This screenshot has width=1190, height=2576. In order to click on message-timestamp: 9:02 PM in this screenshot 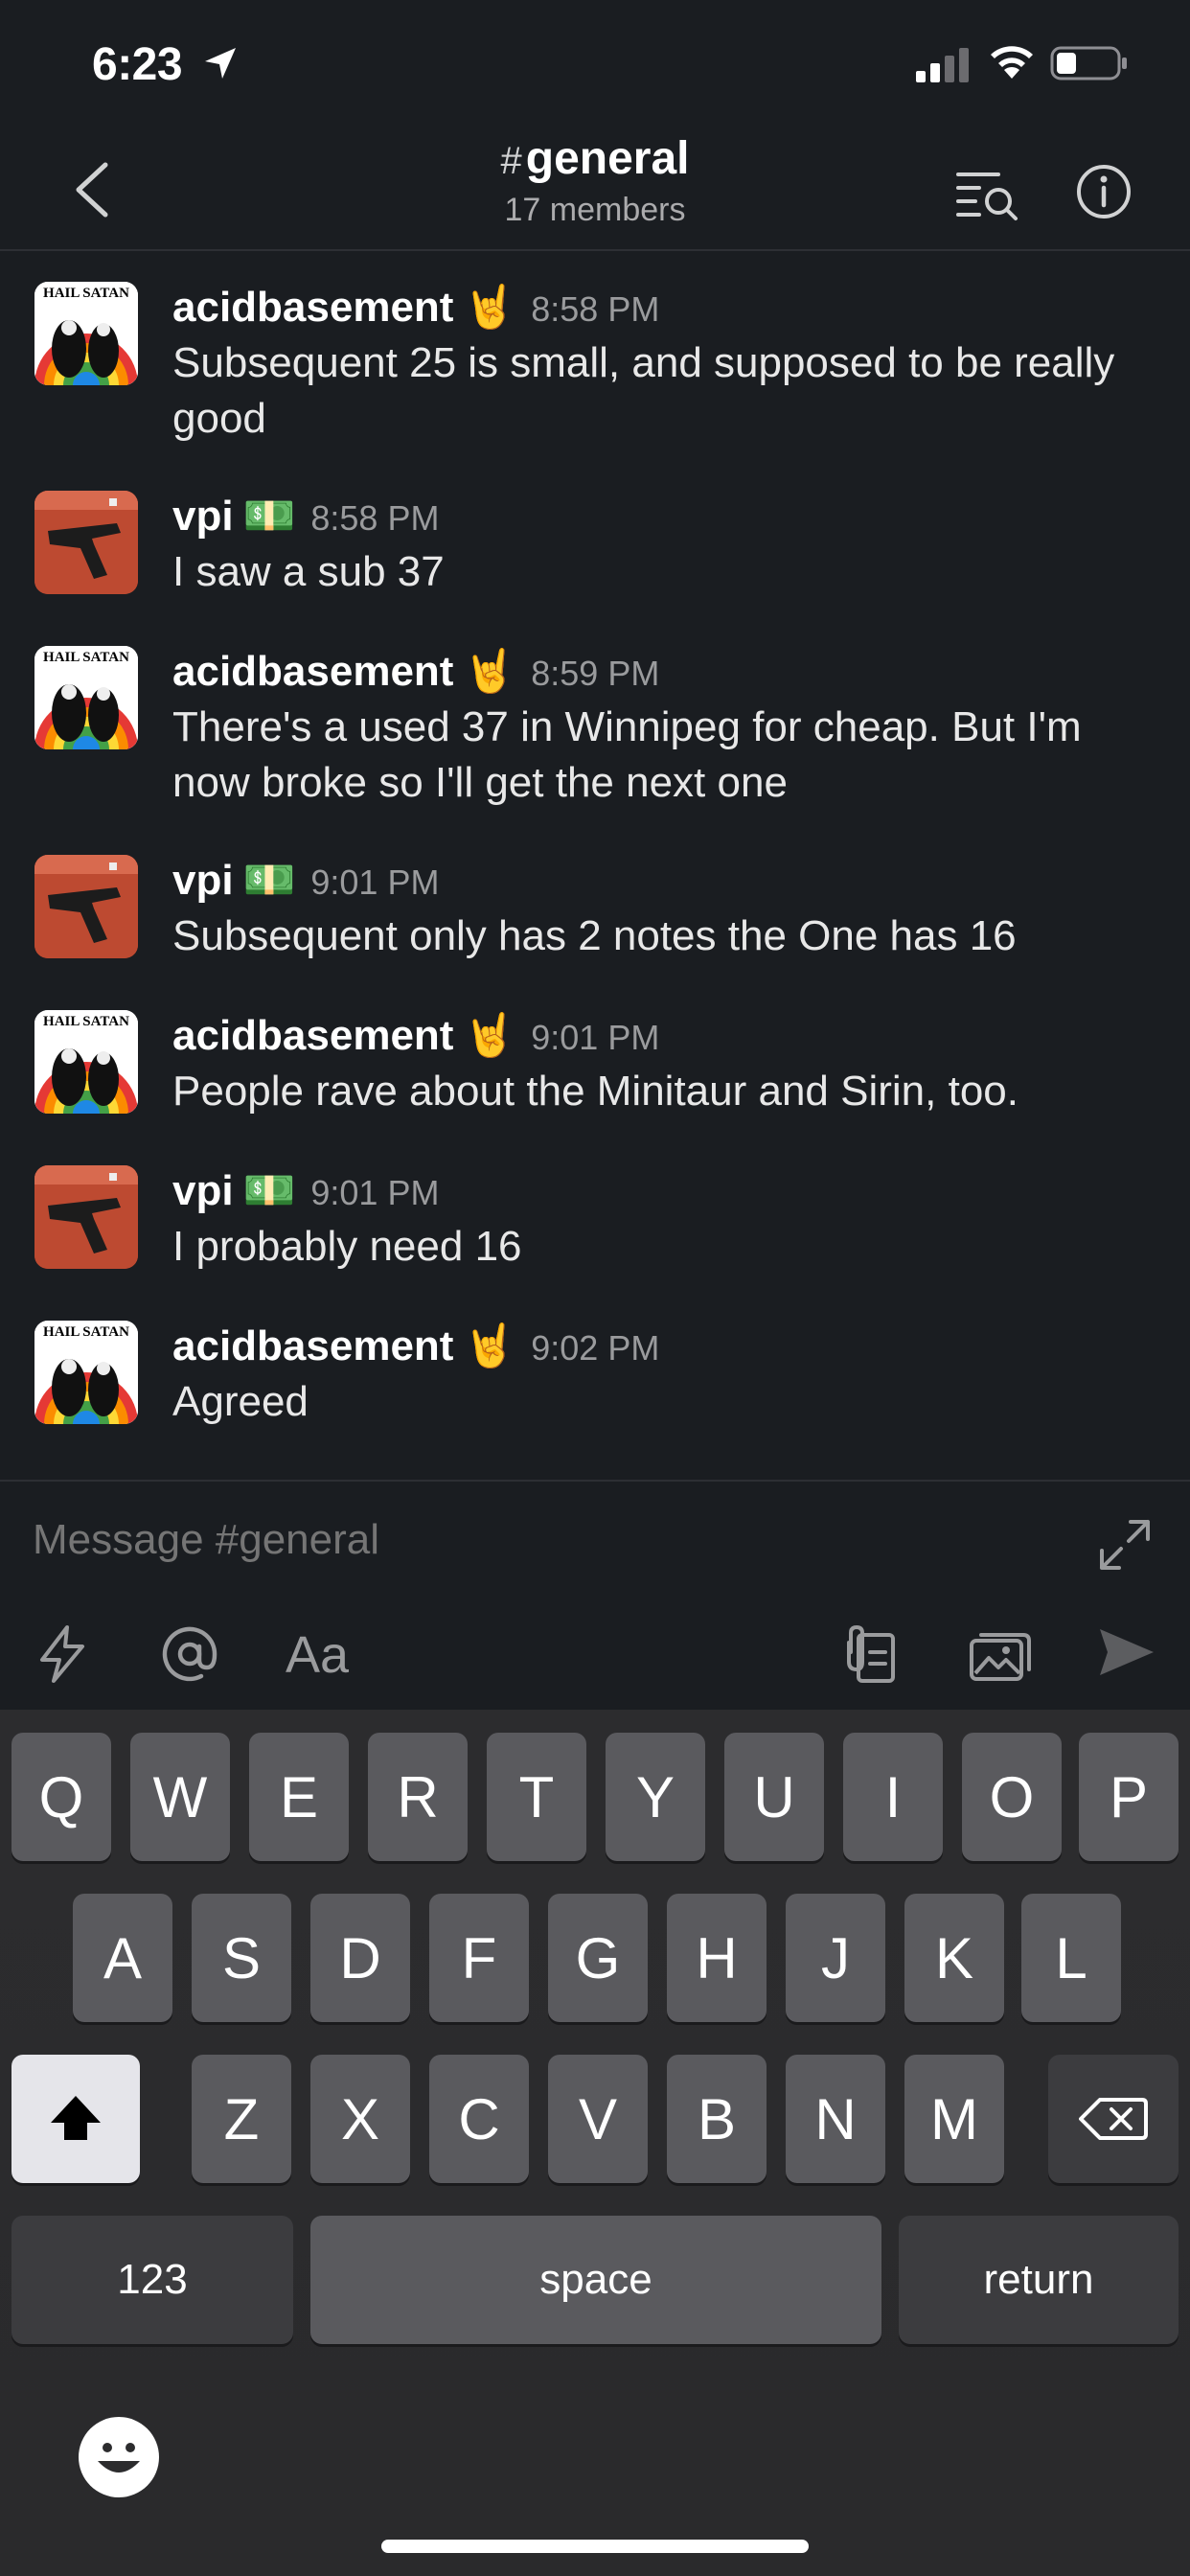, I will do `click(595, 1348)`.